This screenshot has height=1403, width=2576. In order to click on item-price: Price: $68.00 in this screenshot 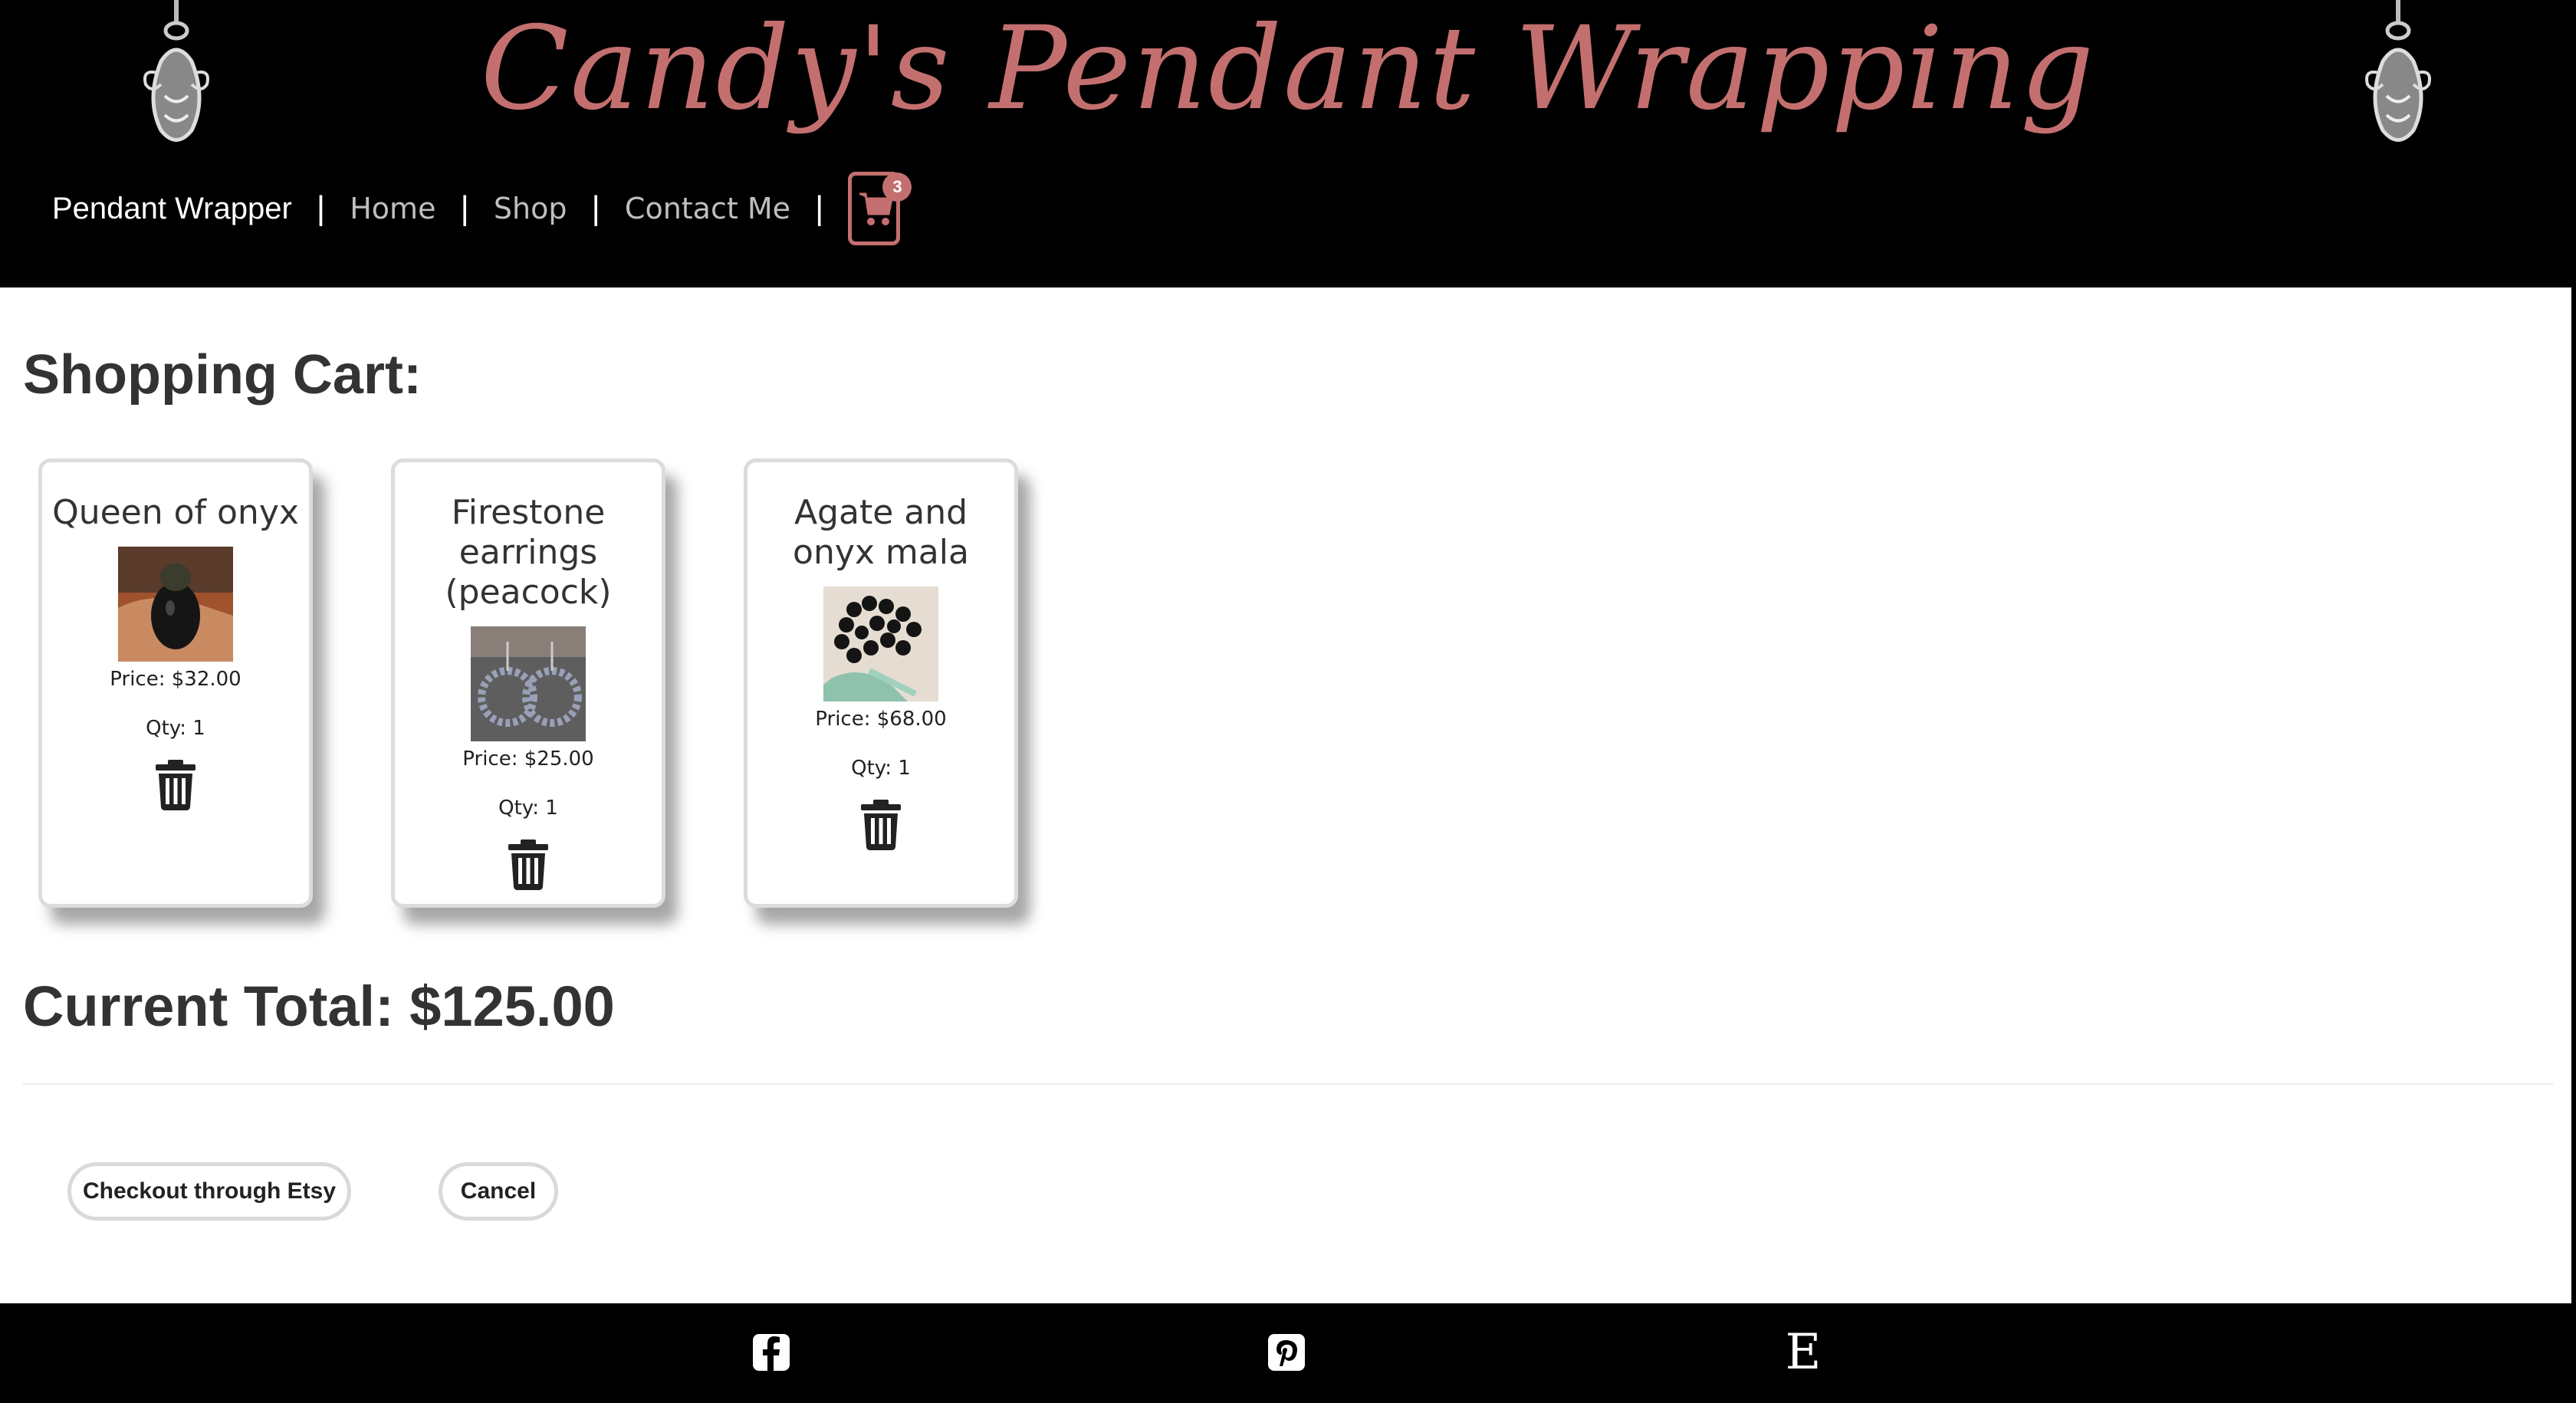, I will do `click(881, 720)`.